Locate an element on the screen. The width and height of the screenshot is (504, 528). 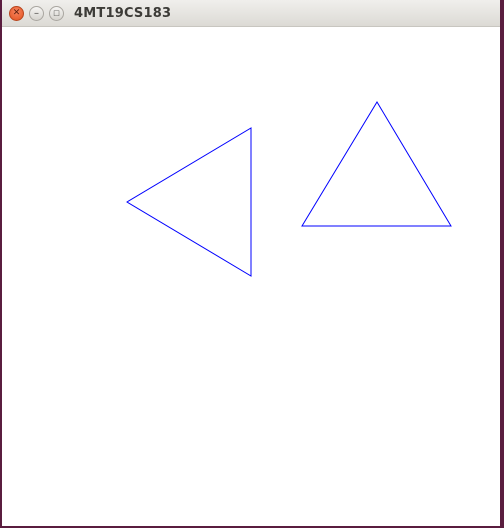
minimize-glyph: – is located at coordinates (36, 13).